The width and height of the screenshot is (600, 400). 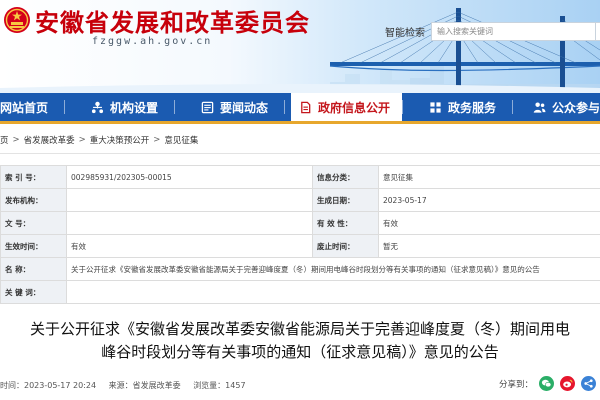 I want to click on breadcrumb-item: 页, so click(x=4, y=140).